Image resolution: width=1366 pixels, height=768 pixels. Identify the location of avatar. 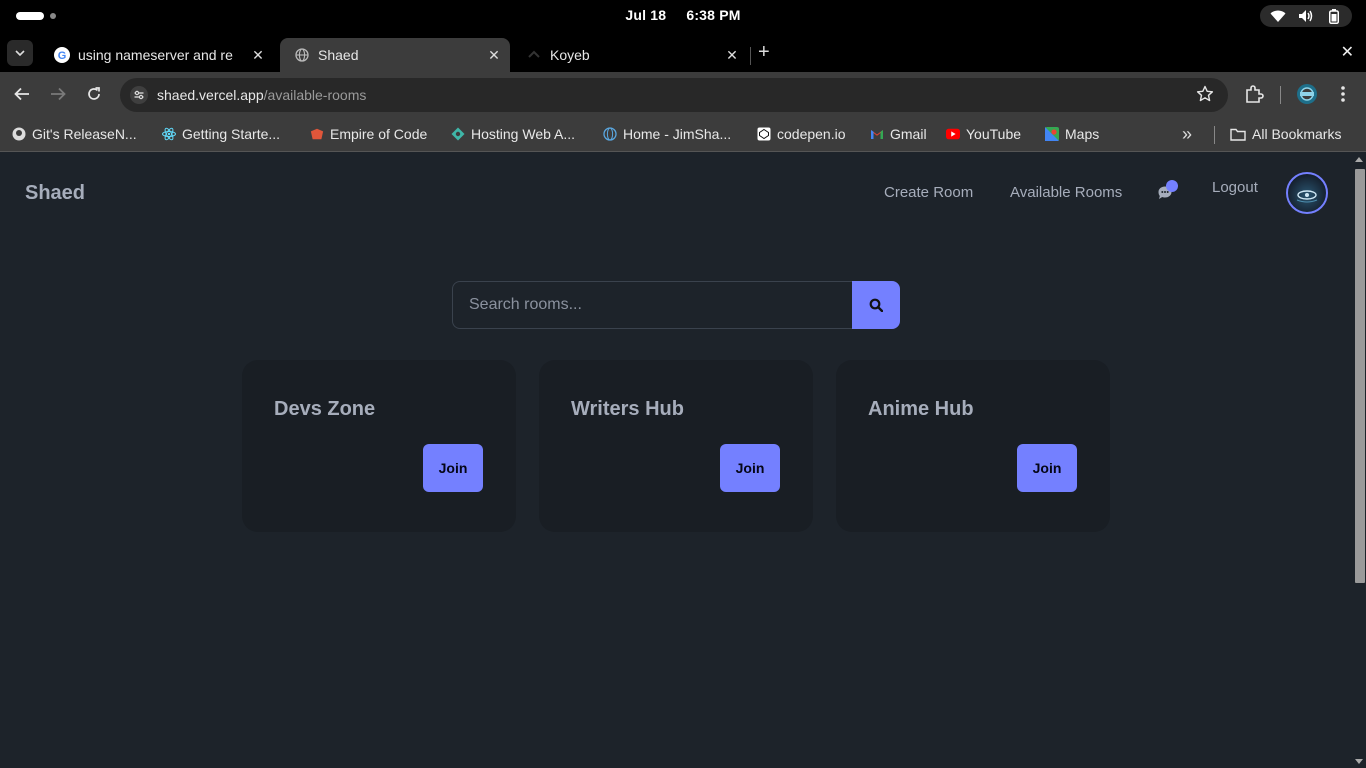
(1307, 193).